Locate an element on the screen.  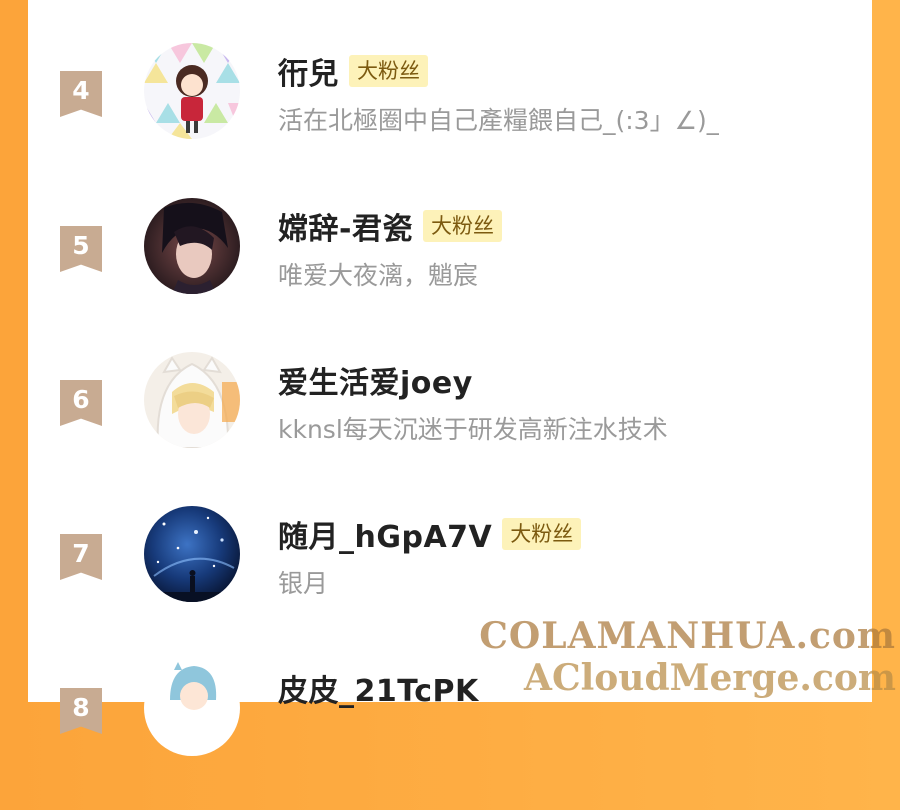
name-line: 衎兒 大粉丝 is located at coordinates (353, 72).